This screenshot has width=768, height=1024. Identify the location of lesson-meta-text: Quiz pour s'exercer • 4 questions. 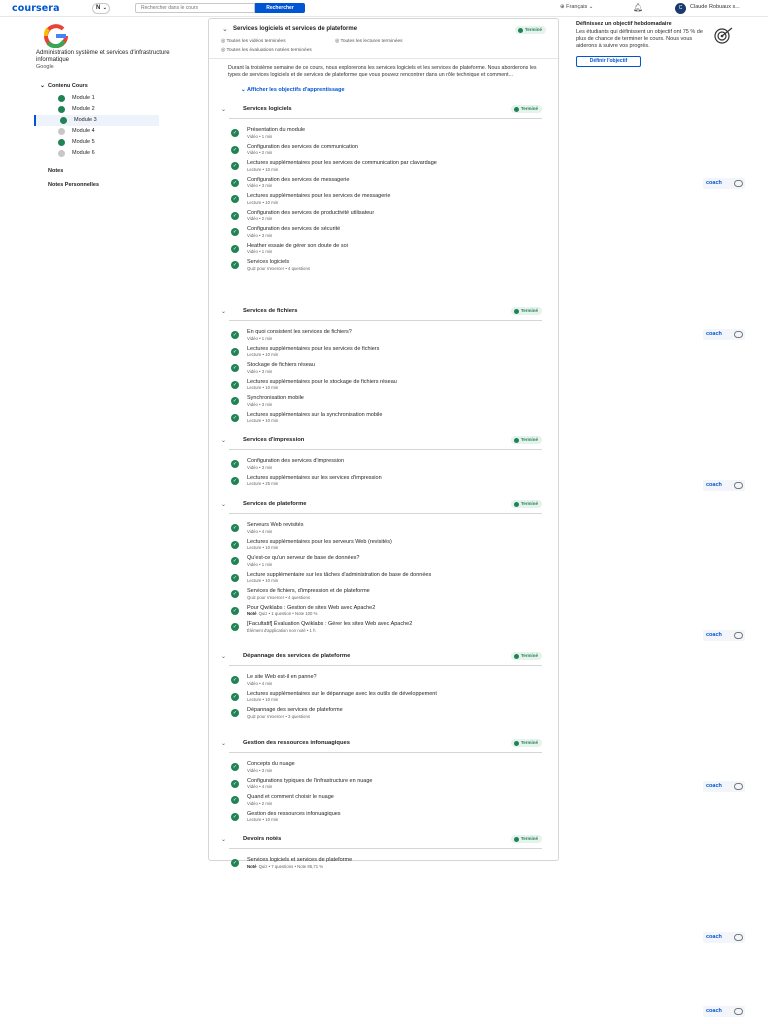
(278, 597).